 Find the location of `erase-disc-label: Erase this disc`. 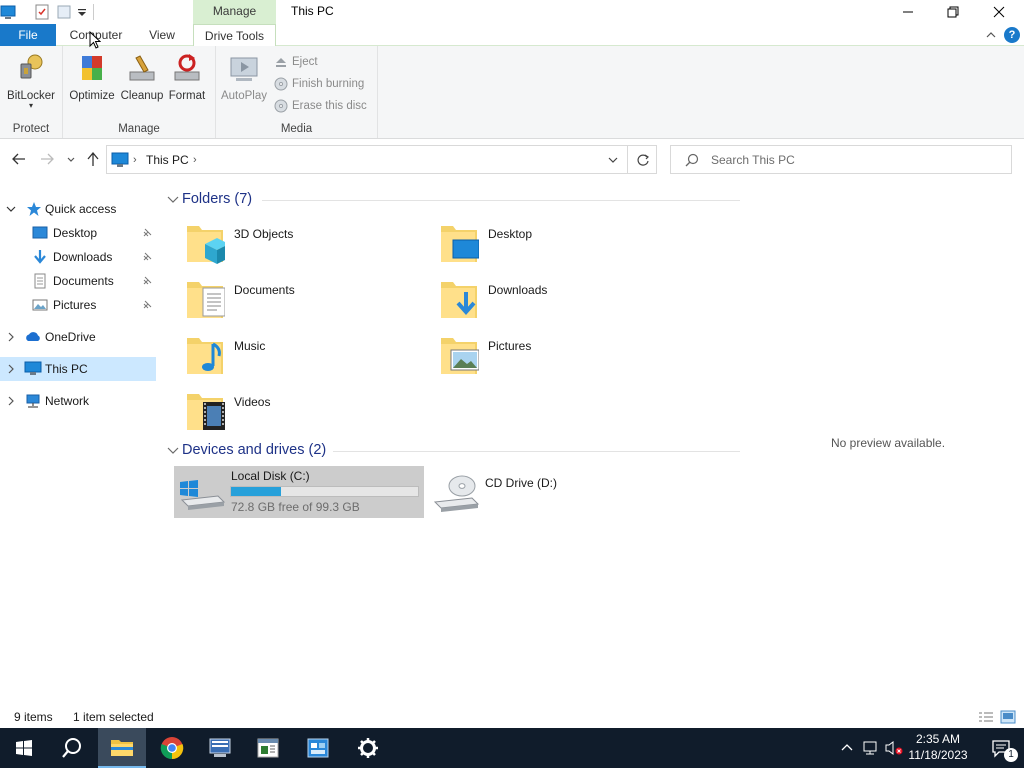

erase-disc-label: Erase this disc is located at coordinates (329, 106).